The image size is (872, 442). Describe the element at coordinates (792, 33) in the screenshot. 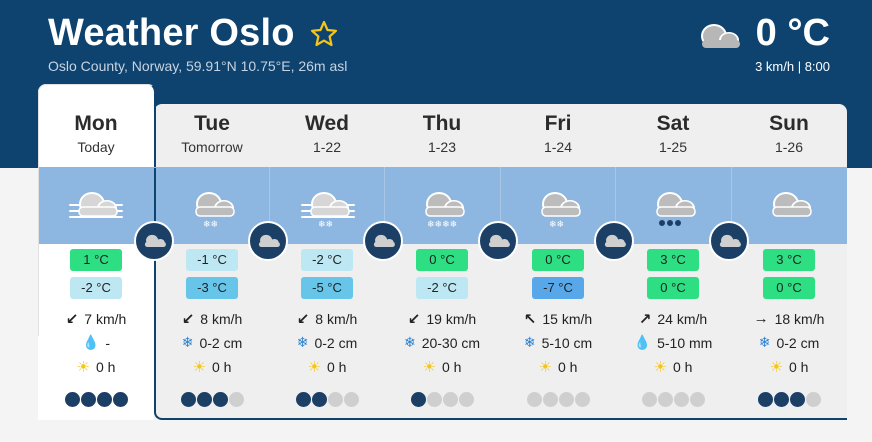

I see `current-temperature: 0 °C` at that location.